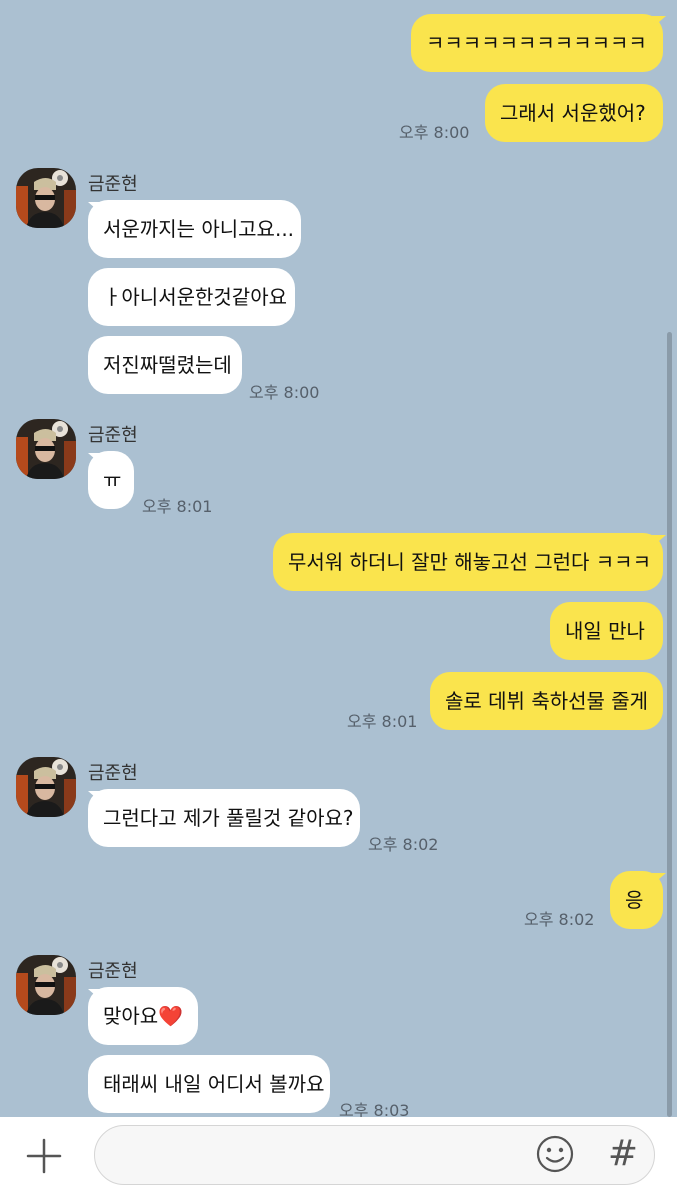 The width and height of the screenshot is (677, 1200). Describe the element at coordinates (228, 818) in the screenshot. I see `message-text: 그런다고 제가 풀릴것 같아요?` at that location.